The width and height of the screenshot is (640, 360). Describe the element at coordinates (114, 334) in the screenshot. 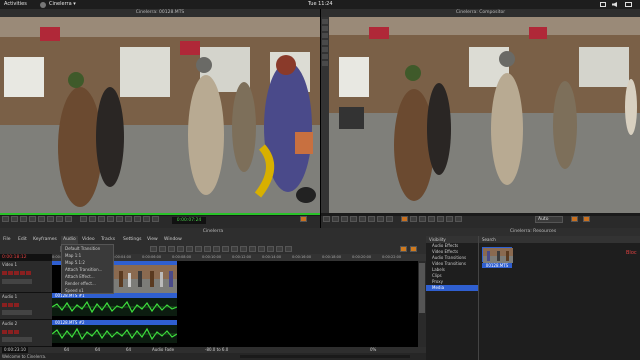

I see `audio-2-waveform` at that location.